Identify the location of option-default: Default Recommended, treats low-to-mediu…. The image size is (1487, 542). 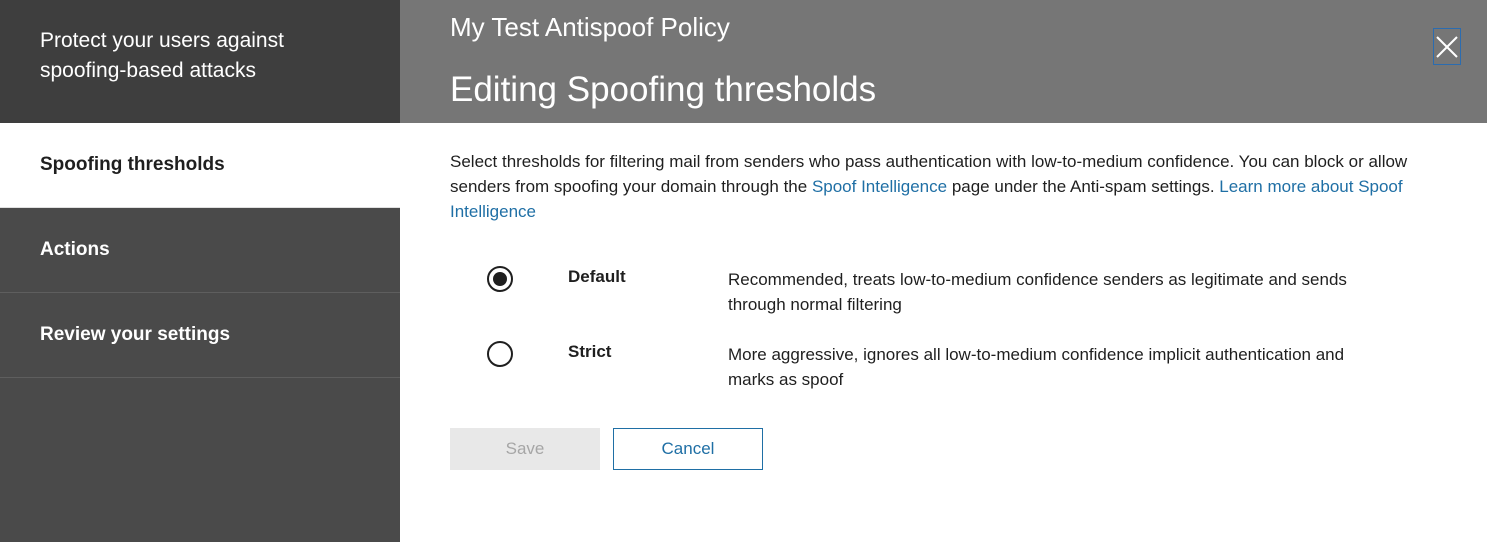
(948, 301).